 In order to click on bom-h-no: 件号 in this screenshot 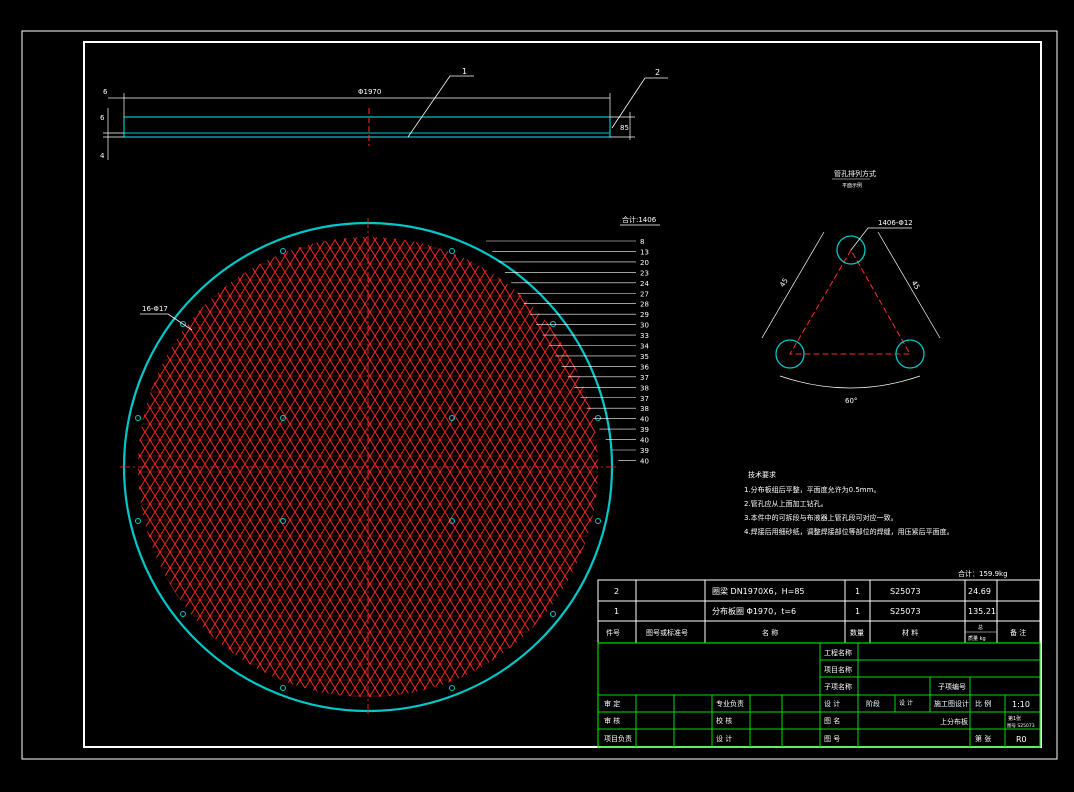, I will do `click(613, 632)`.